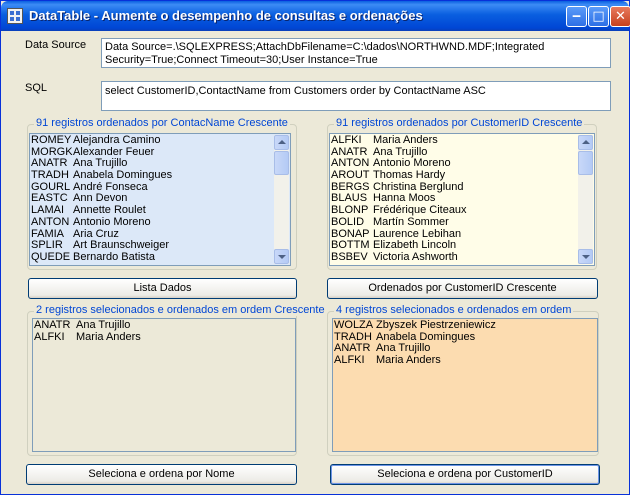 The image size is (630, 495). I want to click on item-id: BSBEV, so click(349, 256).